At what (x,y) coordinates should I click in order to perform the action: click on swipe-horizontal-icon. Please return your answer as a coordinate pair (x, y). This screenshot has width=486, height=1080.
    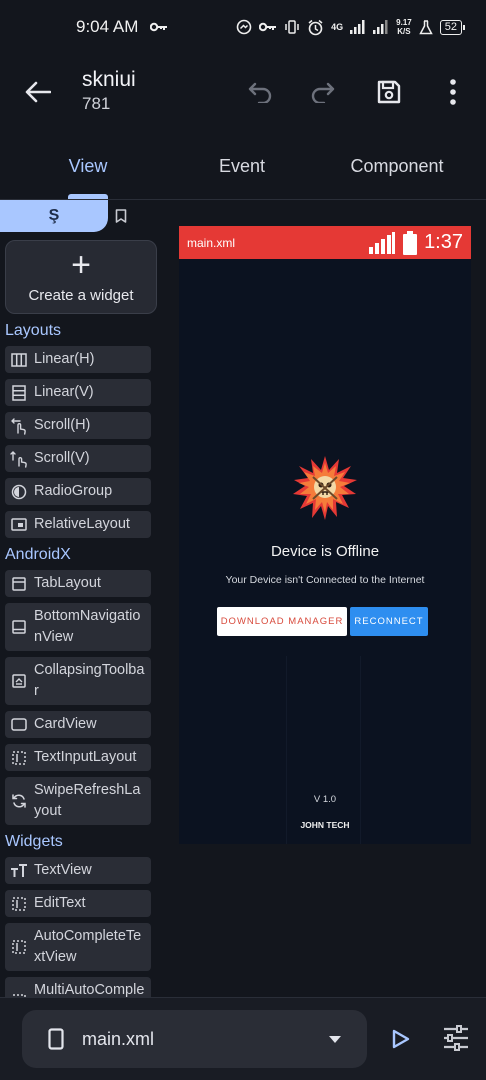
    Looking at the image, I should click on (19, 426).